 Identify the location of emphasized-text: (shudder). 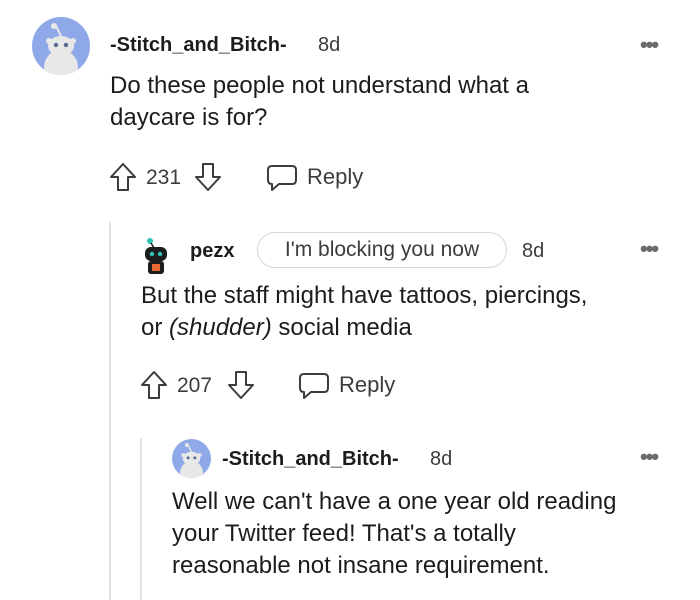
(220, 327).